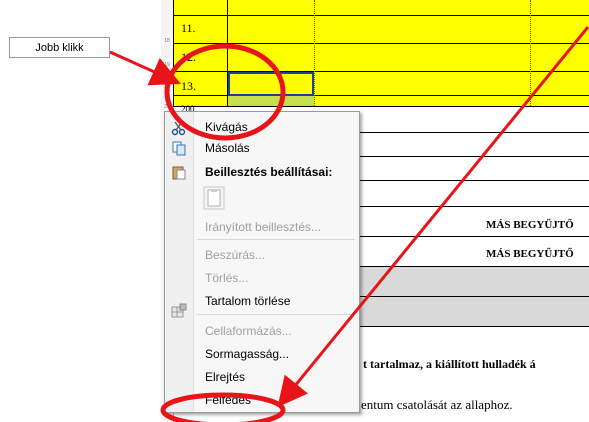 Image resolution: width=589 pixels, height=422 pixels. I want to click on menu-item-masolas: Másolás, so click(227, 148).